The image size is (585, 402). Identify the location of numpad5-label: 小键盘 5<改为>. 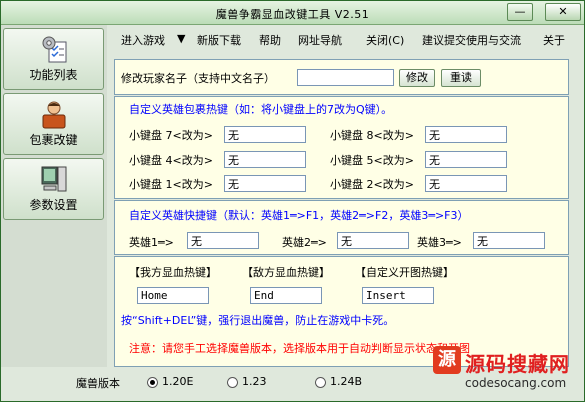
(372, 160).